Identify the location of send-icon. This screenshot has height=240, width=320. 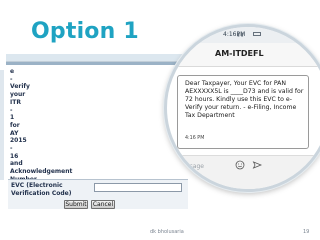
(257, 165).